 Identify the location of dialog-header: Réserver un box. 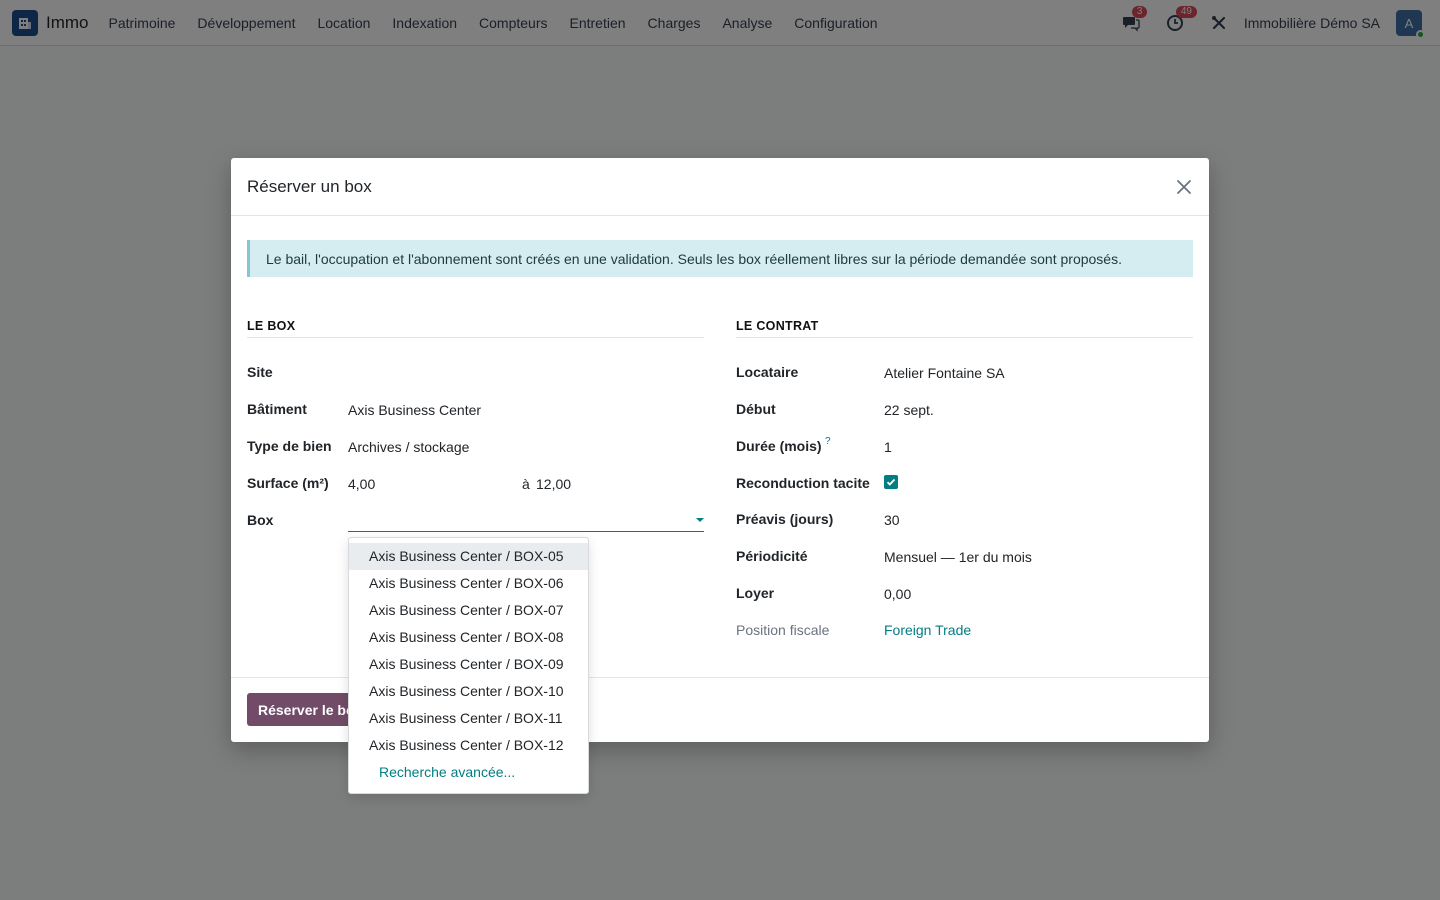
(720, 187).